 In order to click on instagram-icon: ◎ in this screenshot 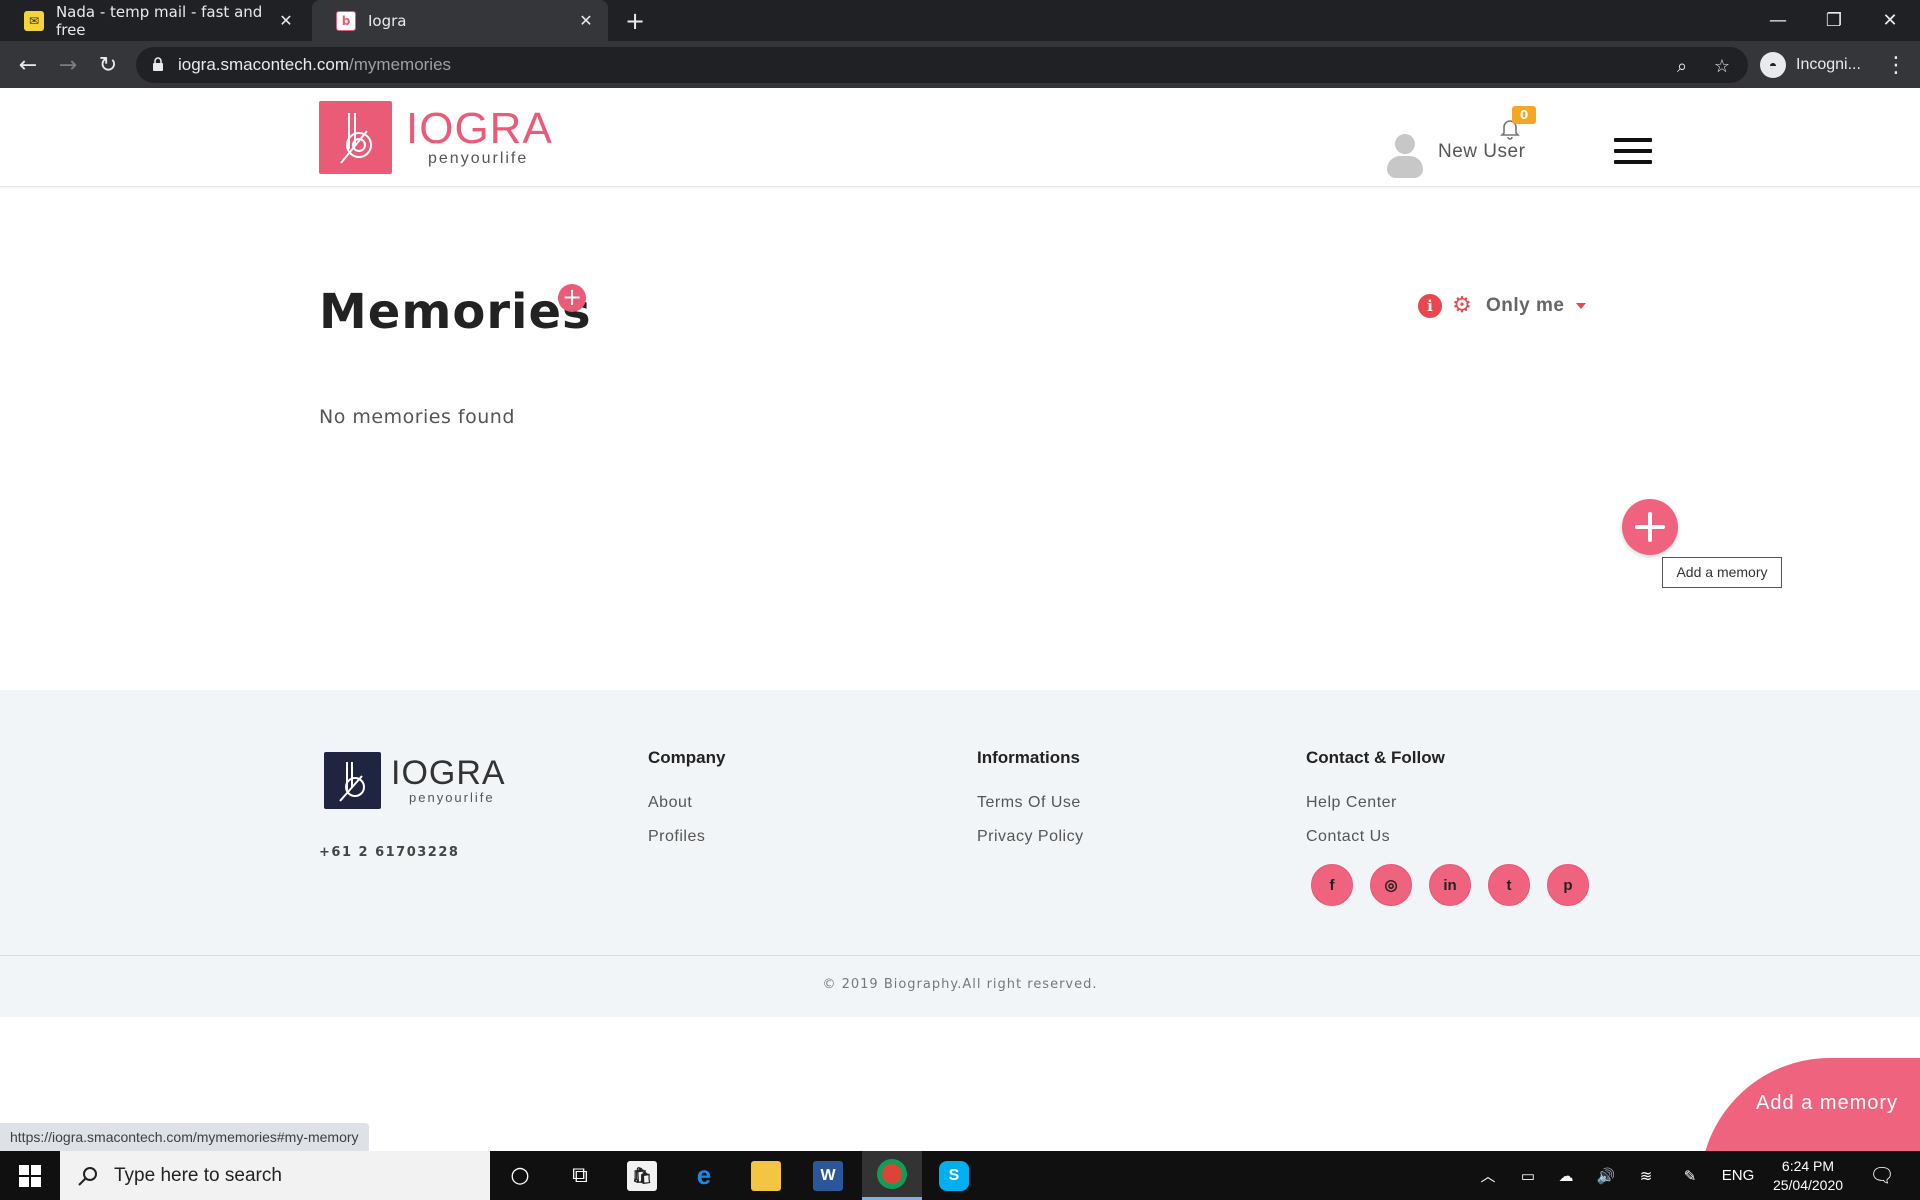, I will do `click(1391, 885)`.